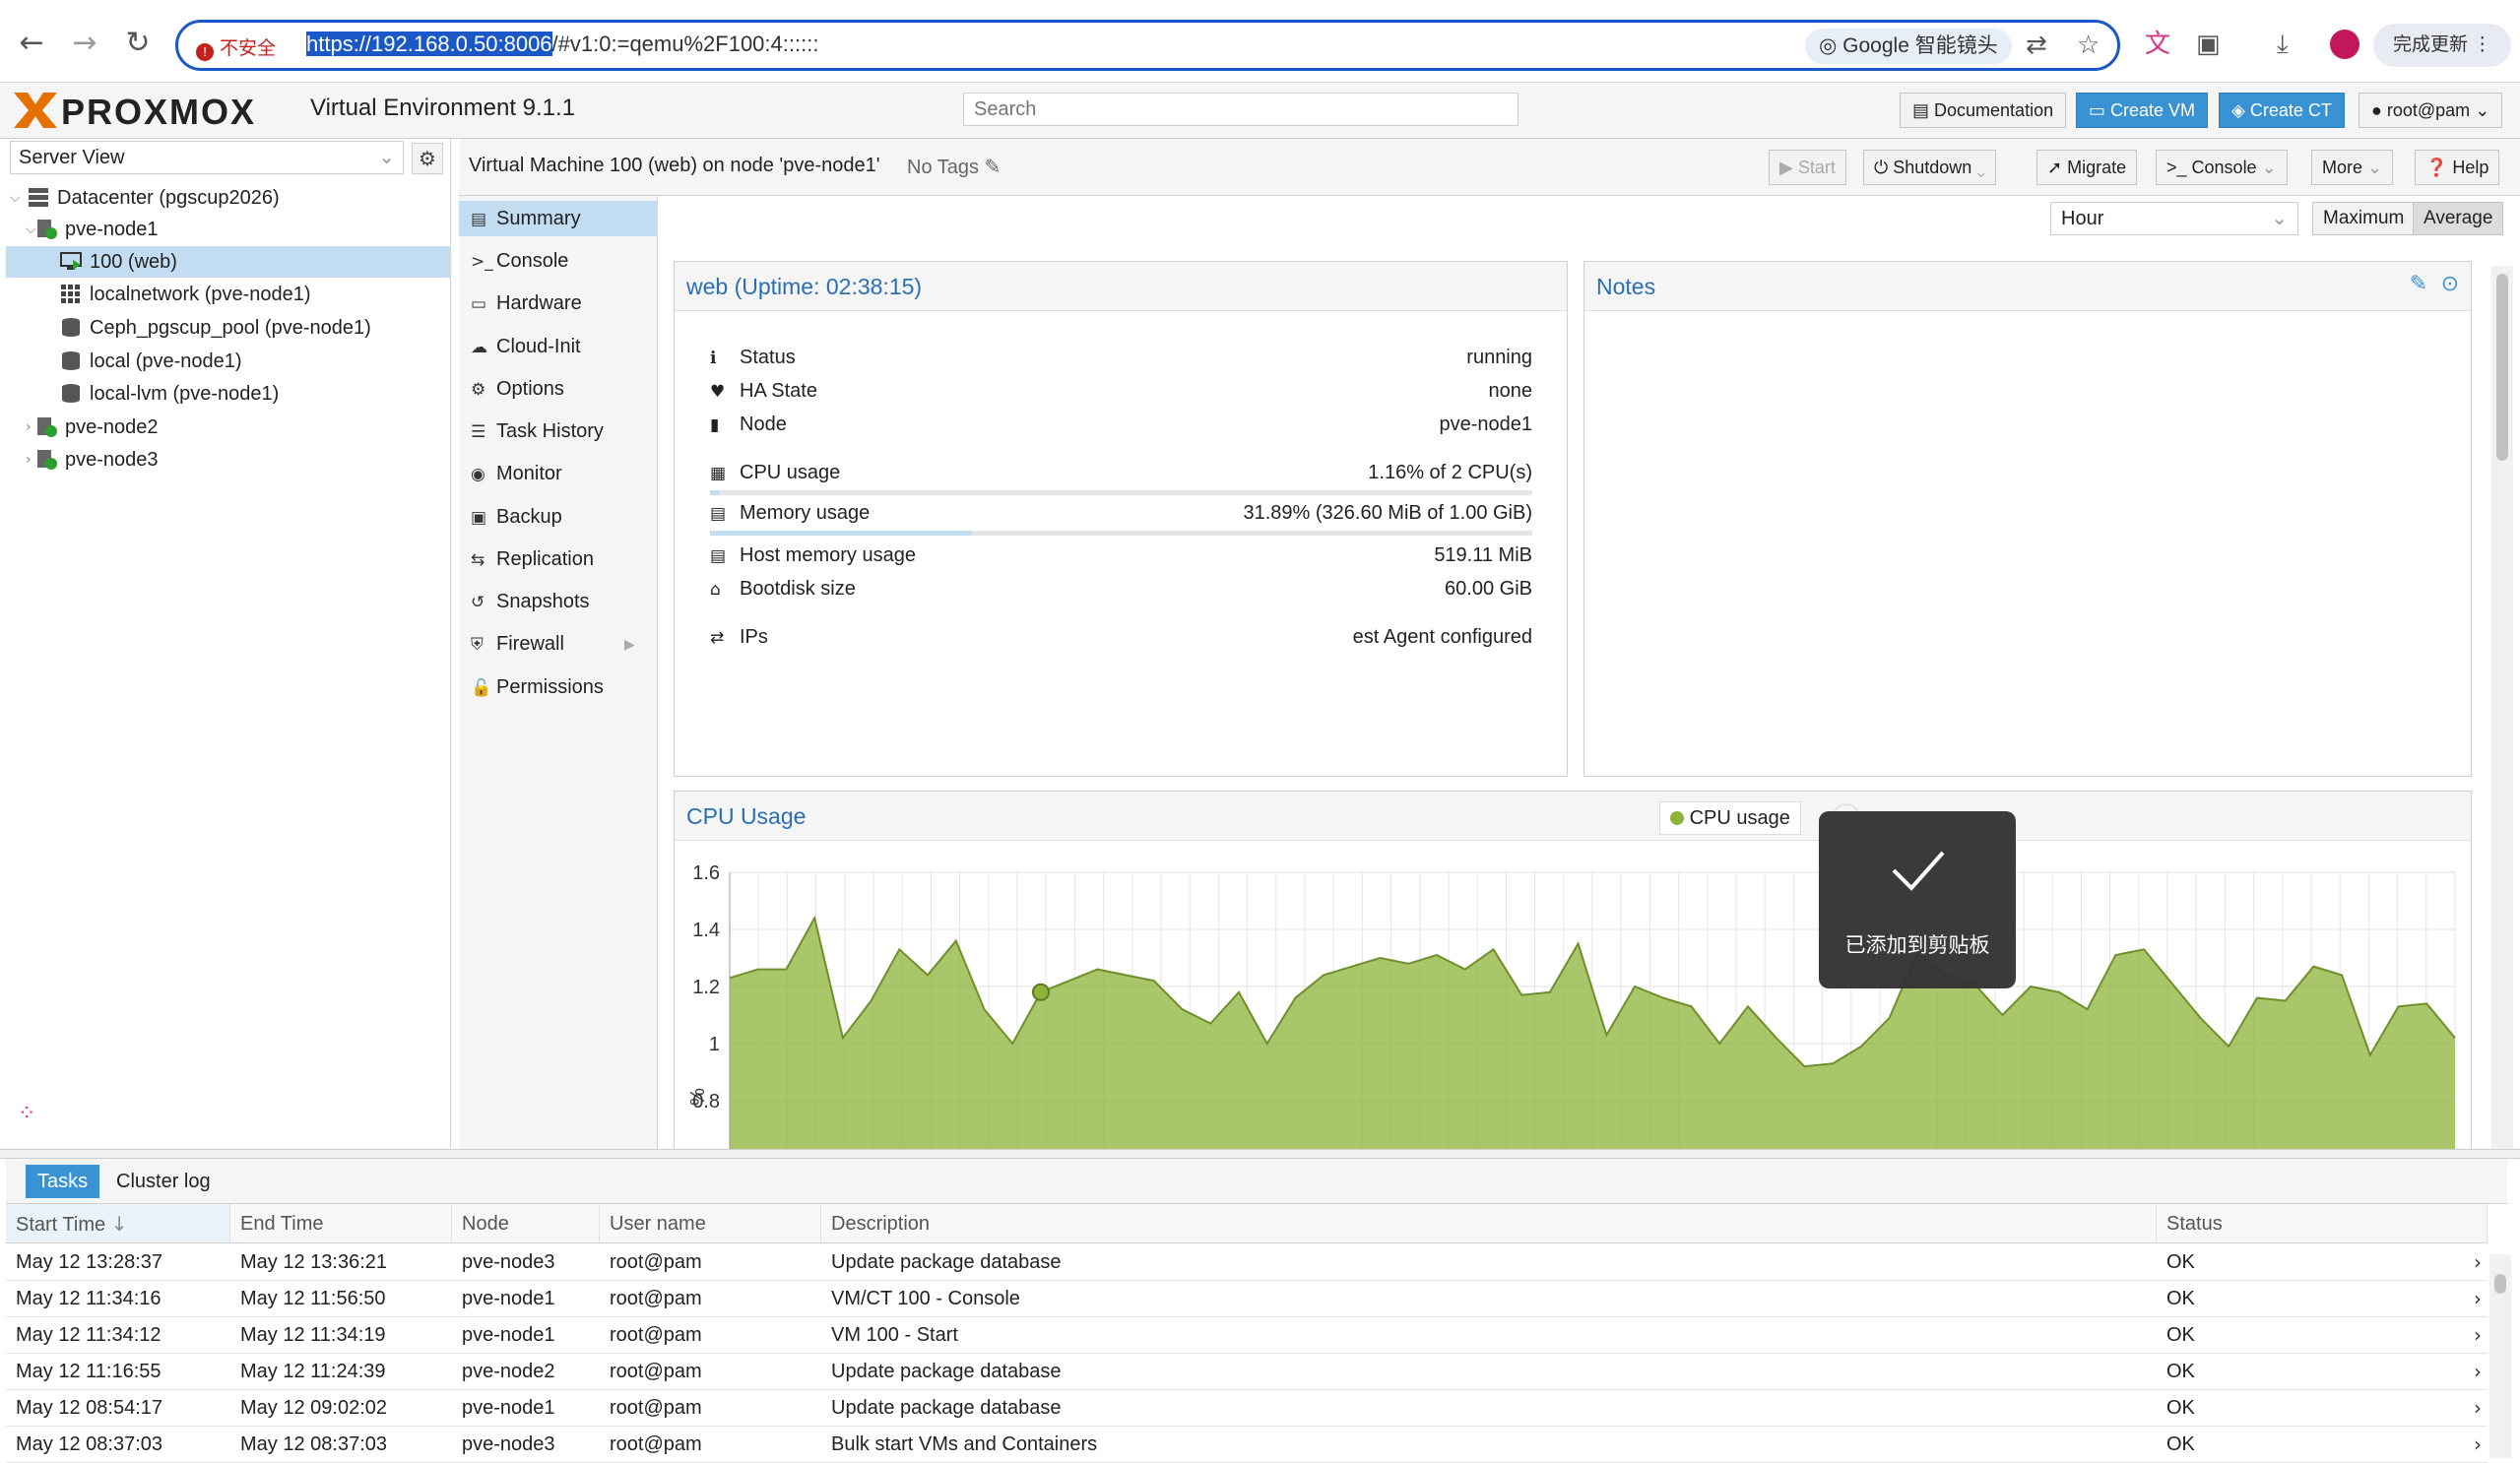 The width and height of the screenshot is (2520, 1463). What do you see at coordinates (2088, 45) in the screenshot?
I see `bookmark-star-icon: ☆` at bounding box center [2088, 45].